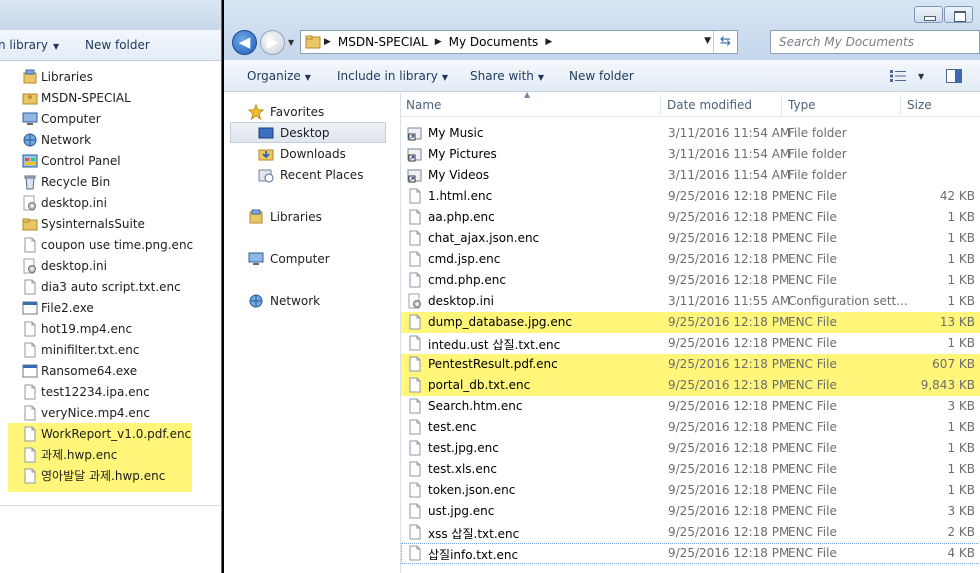  I want to click on recent-pages-dropdown: ▼, so click(291, 42).